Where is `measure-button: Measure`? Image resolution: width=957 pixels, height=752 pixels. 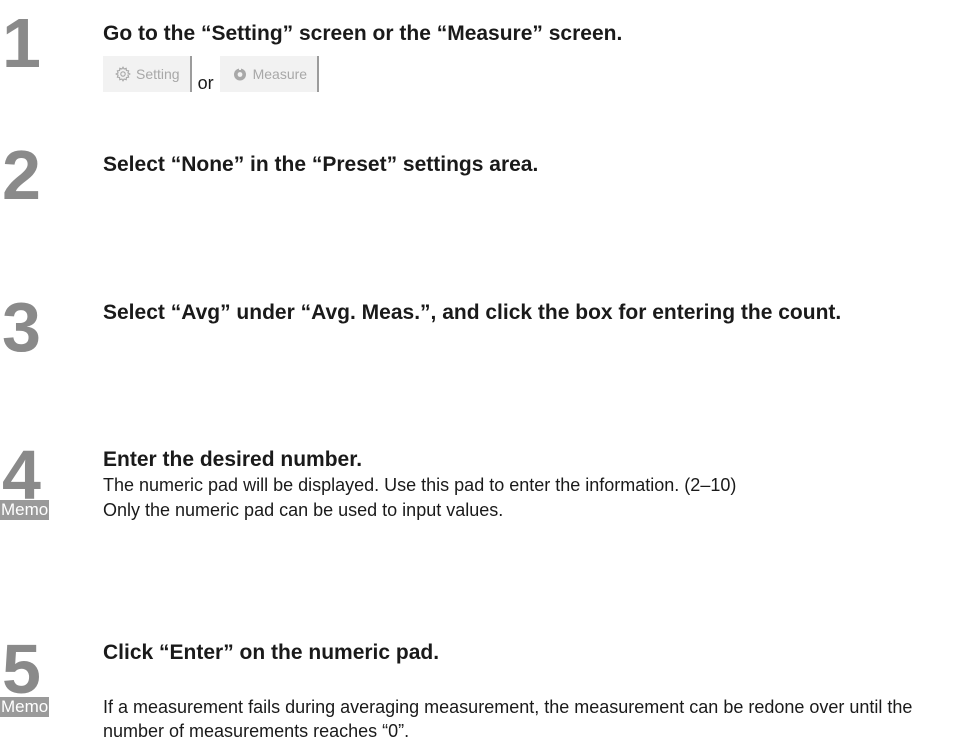 measure-button: Measure is located at coordinates (269, 74).